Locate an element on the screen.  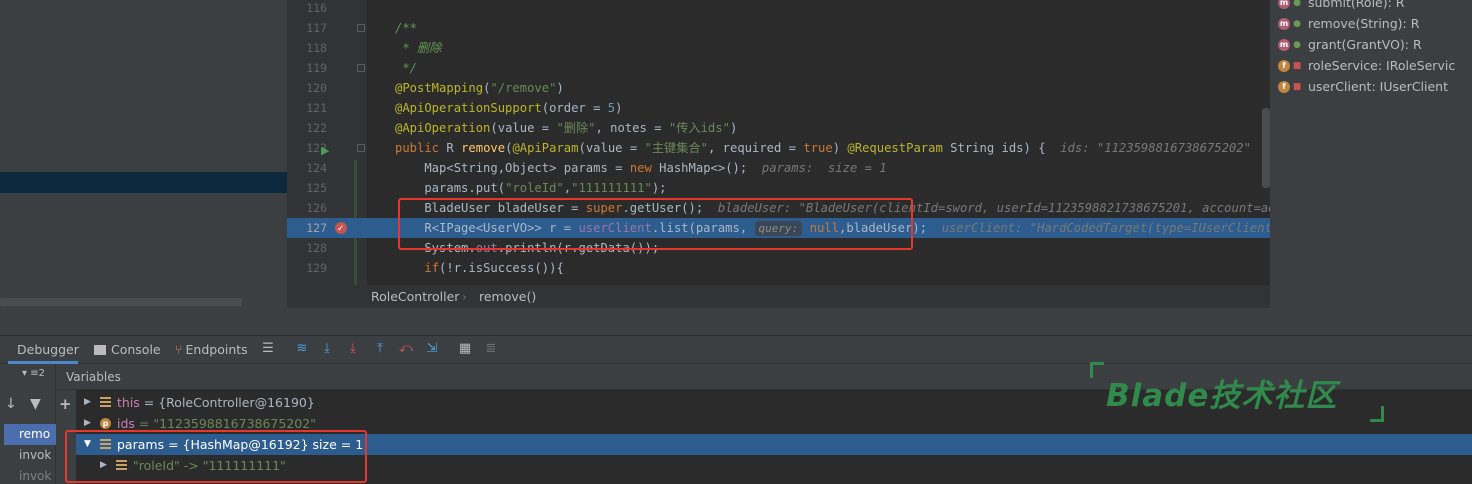
structure-item: f ■ userClient: IUserClient is located at coordinates (1363, 87).